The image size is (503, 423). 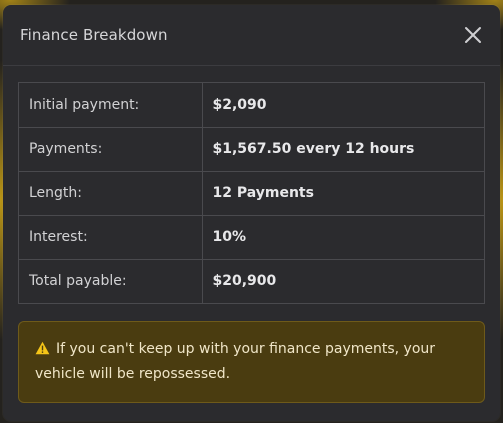 I want to click on row-value: 12 Payments, so click(x=343, y=193).